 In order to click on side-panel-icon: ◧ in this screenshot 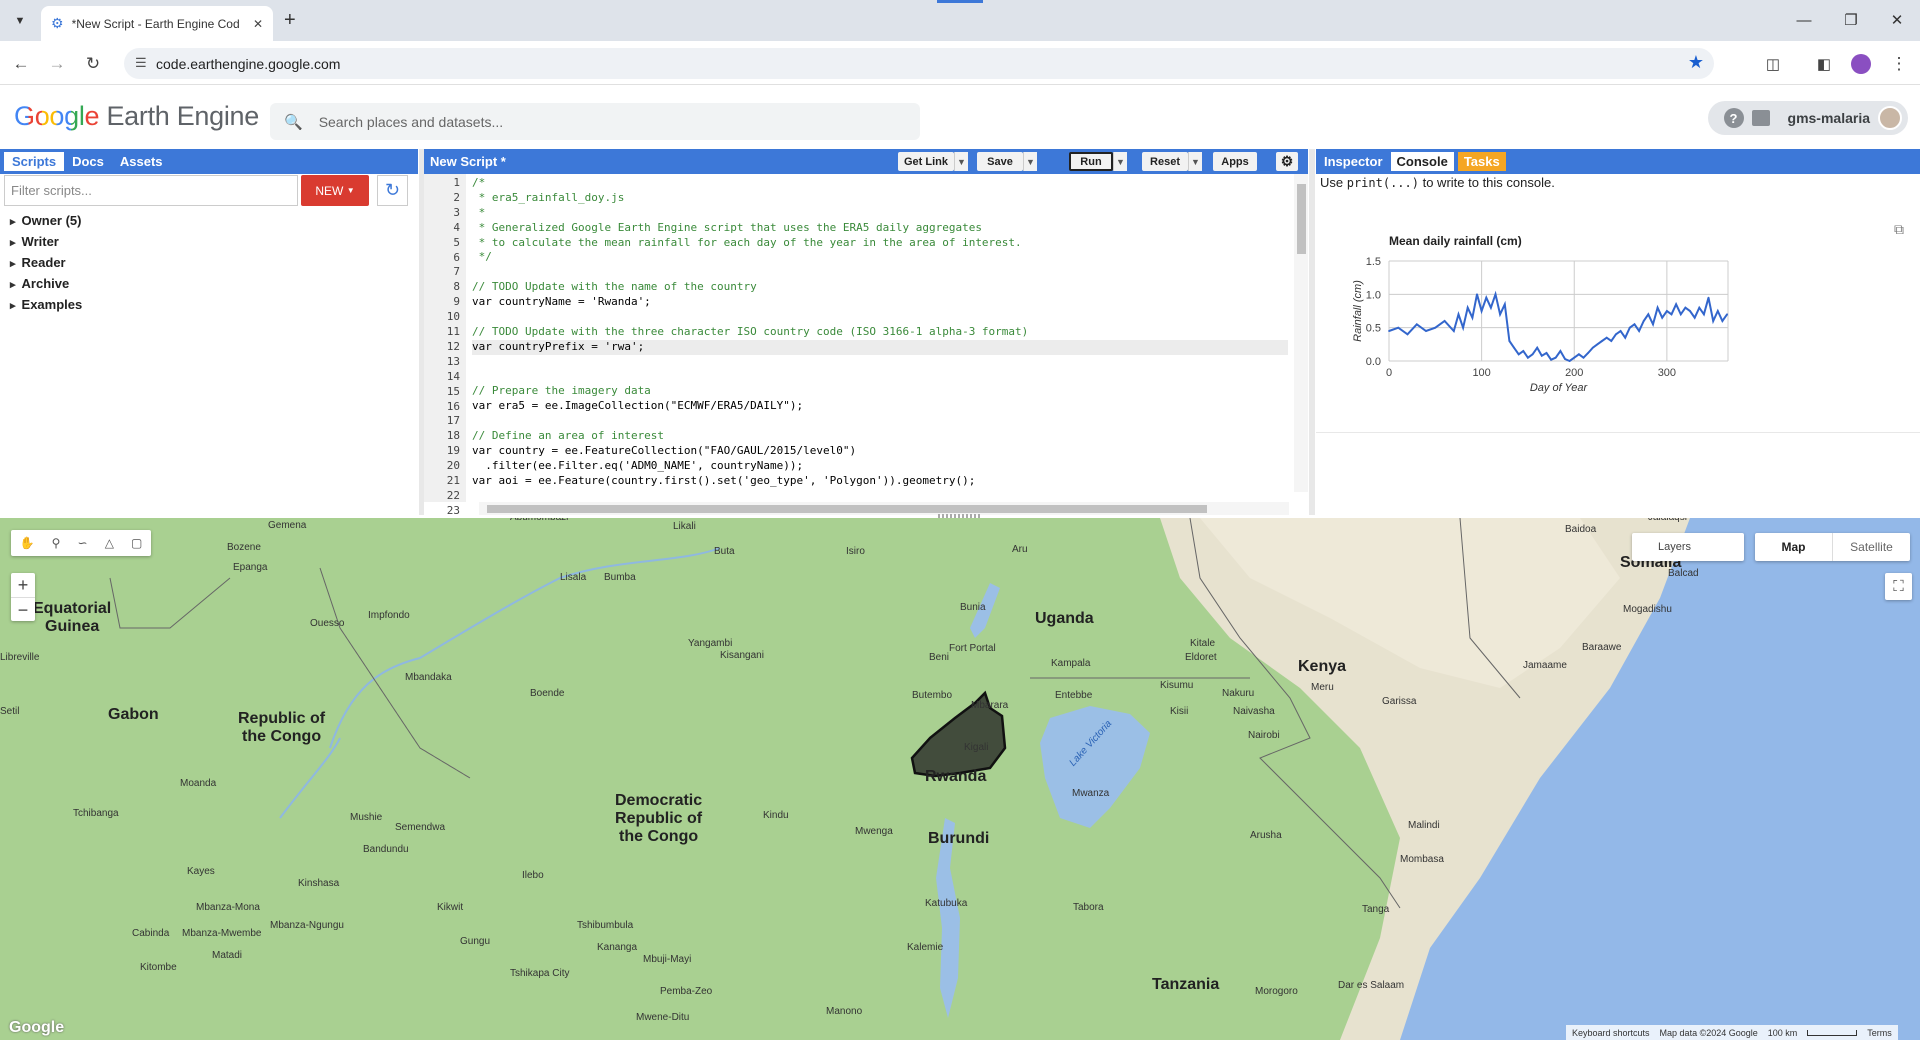, I will do `click(1824, 64)`.